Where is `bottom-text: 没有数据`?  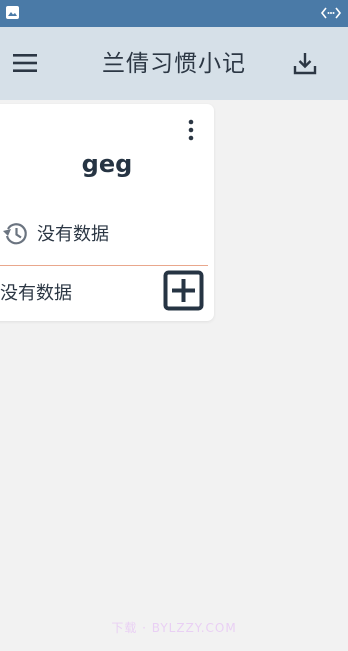
bottom-text: 没有数据 is located at coordinates (36, 293).